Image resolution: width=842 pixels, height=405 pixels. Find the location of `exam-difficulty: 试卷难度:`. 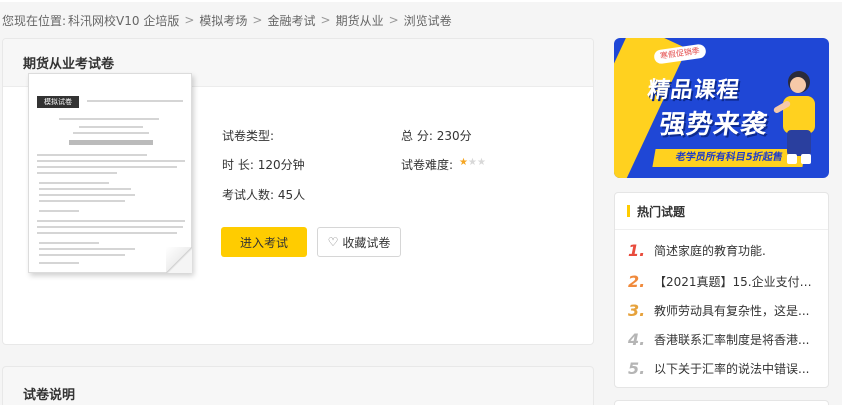

exam-difficulty: 试卷难度: is located at coordinates (427, 164).